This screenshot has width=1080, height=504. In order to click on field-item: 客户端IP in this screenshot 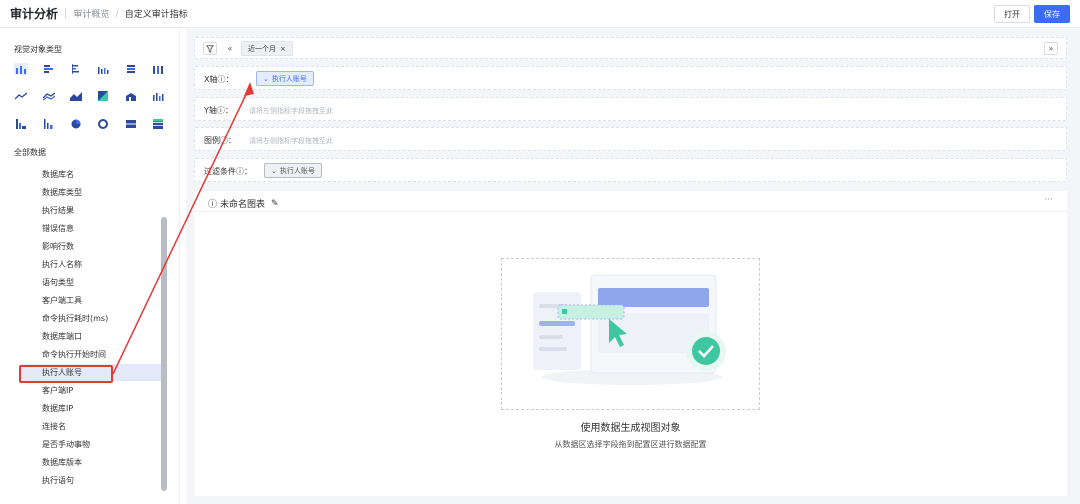, I will do `click(91, 390)`.